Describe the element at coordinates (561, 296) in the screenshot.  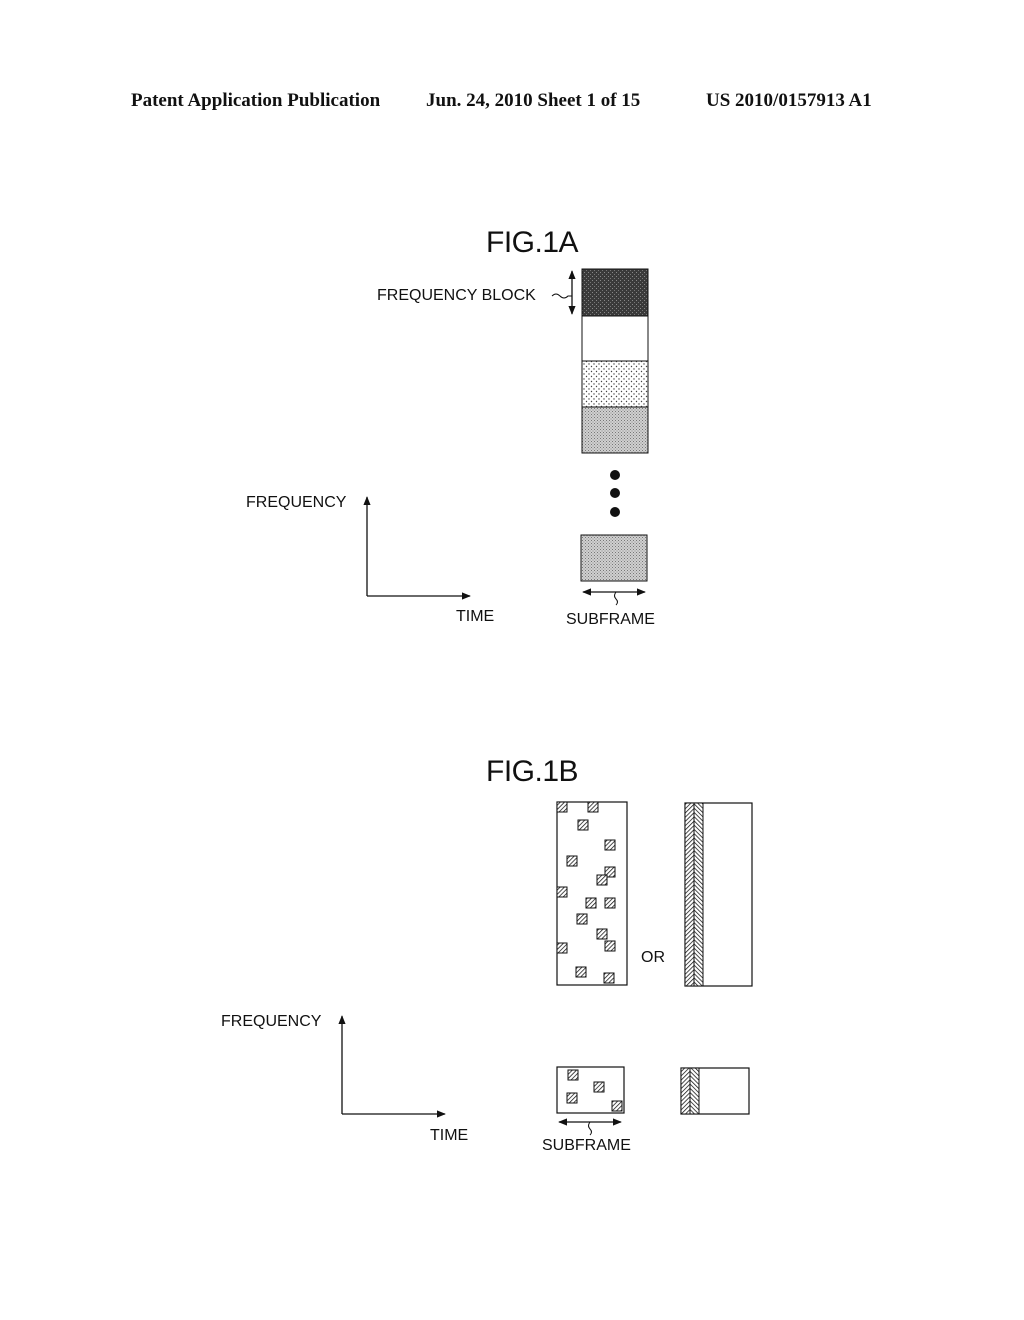
I see `frequency-block-leader` at that location.